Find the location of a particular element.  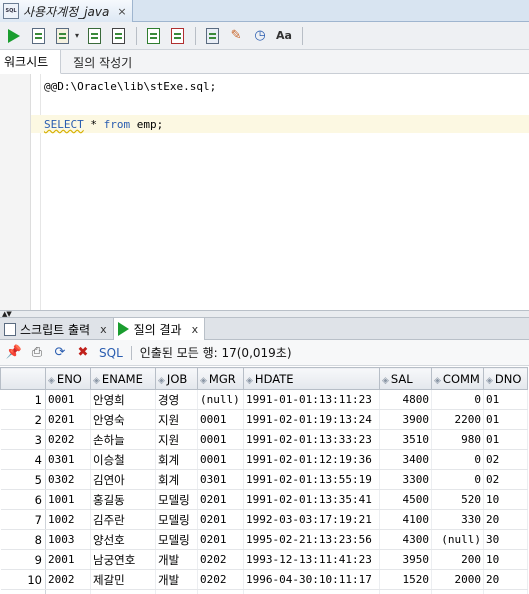

cell-sal is located at coordinates (405, 591).